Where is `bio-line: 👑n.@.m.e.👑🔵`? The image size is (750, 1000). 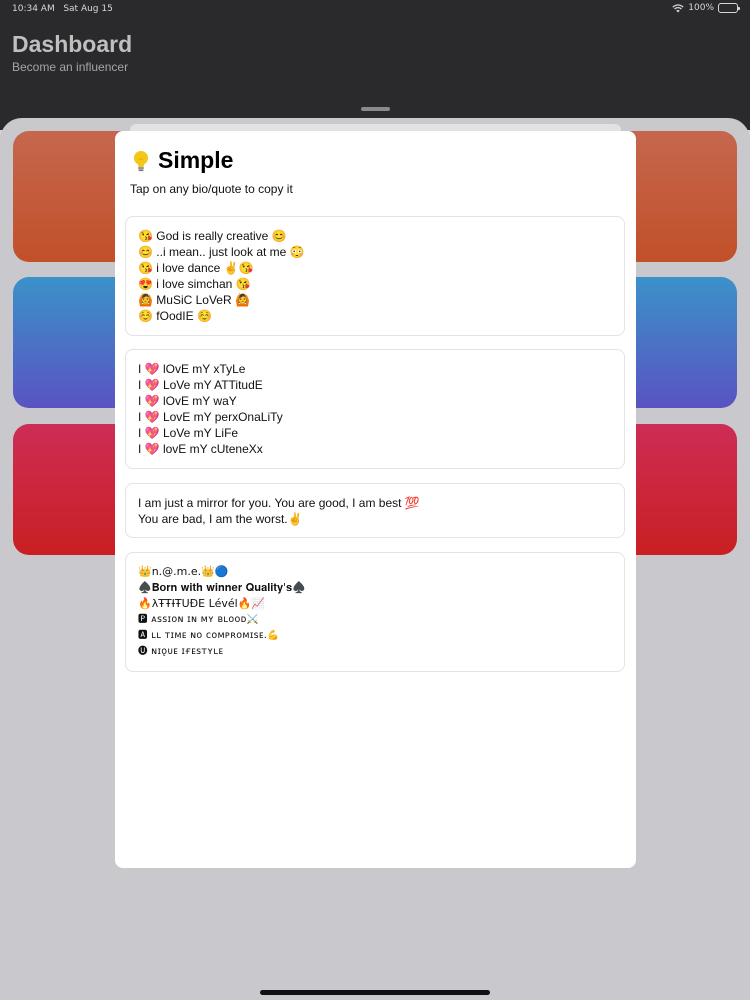 bio-line: 👑n.@.m.e.👑🔵 is located at coordinates (183, 571).